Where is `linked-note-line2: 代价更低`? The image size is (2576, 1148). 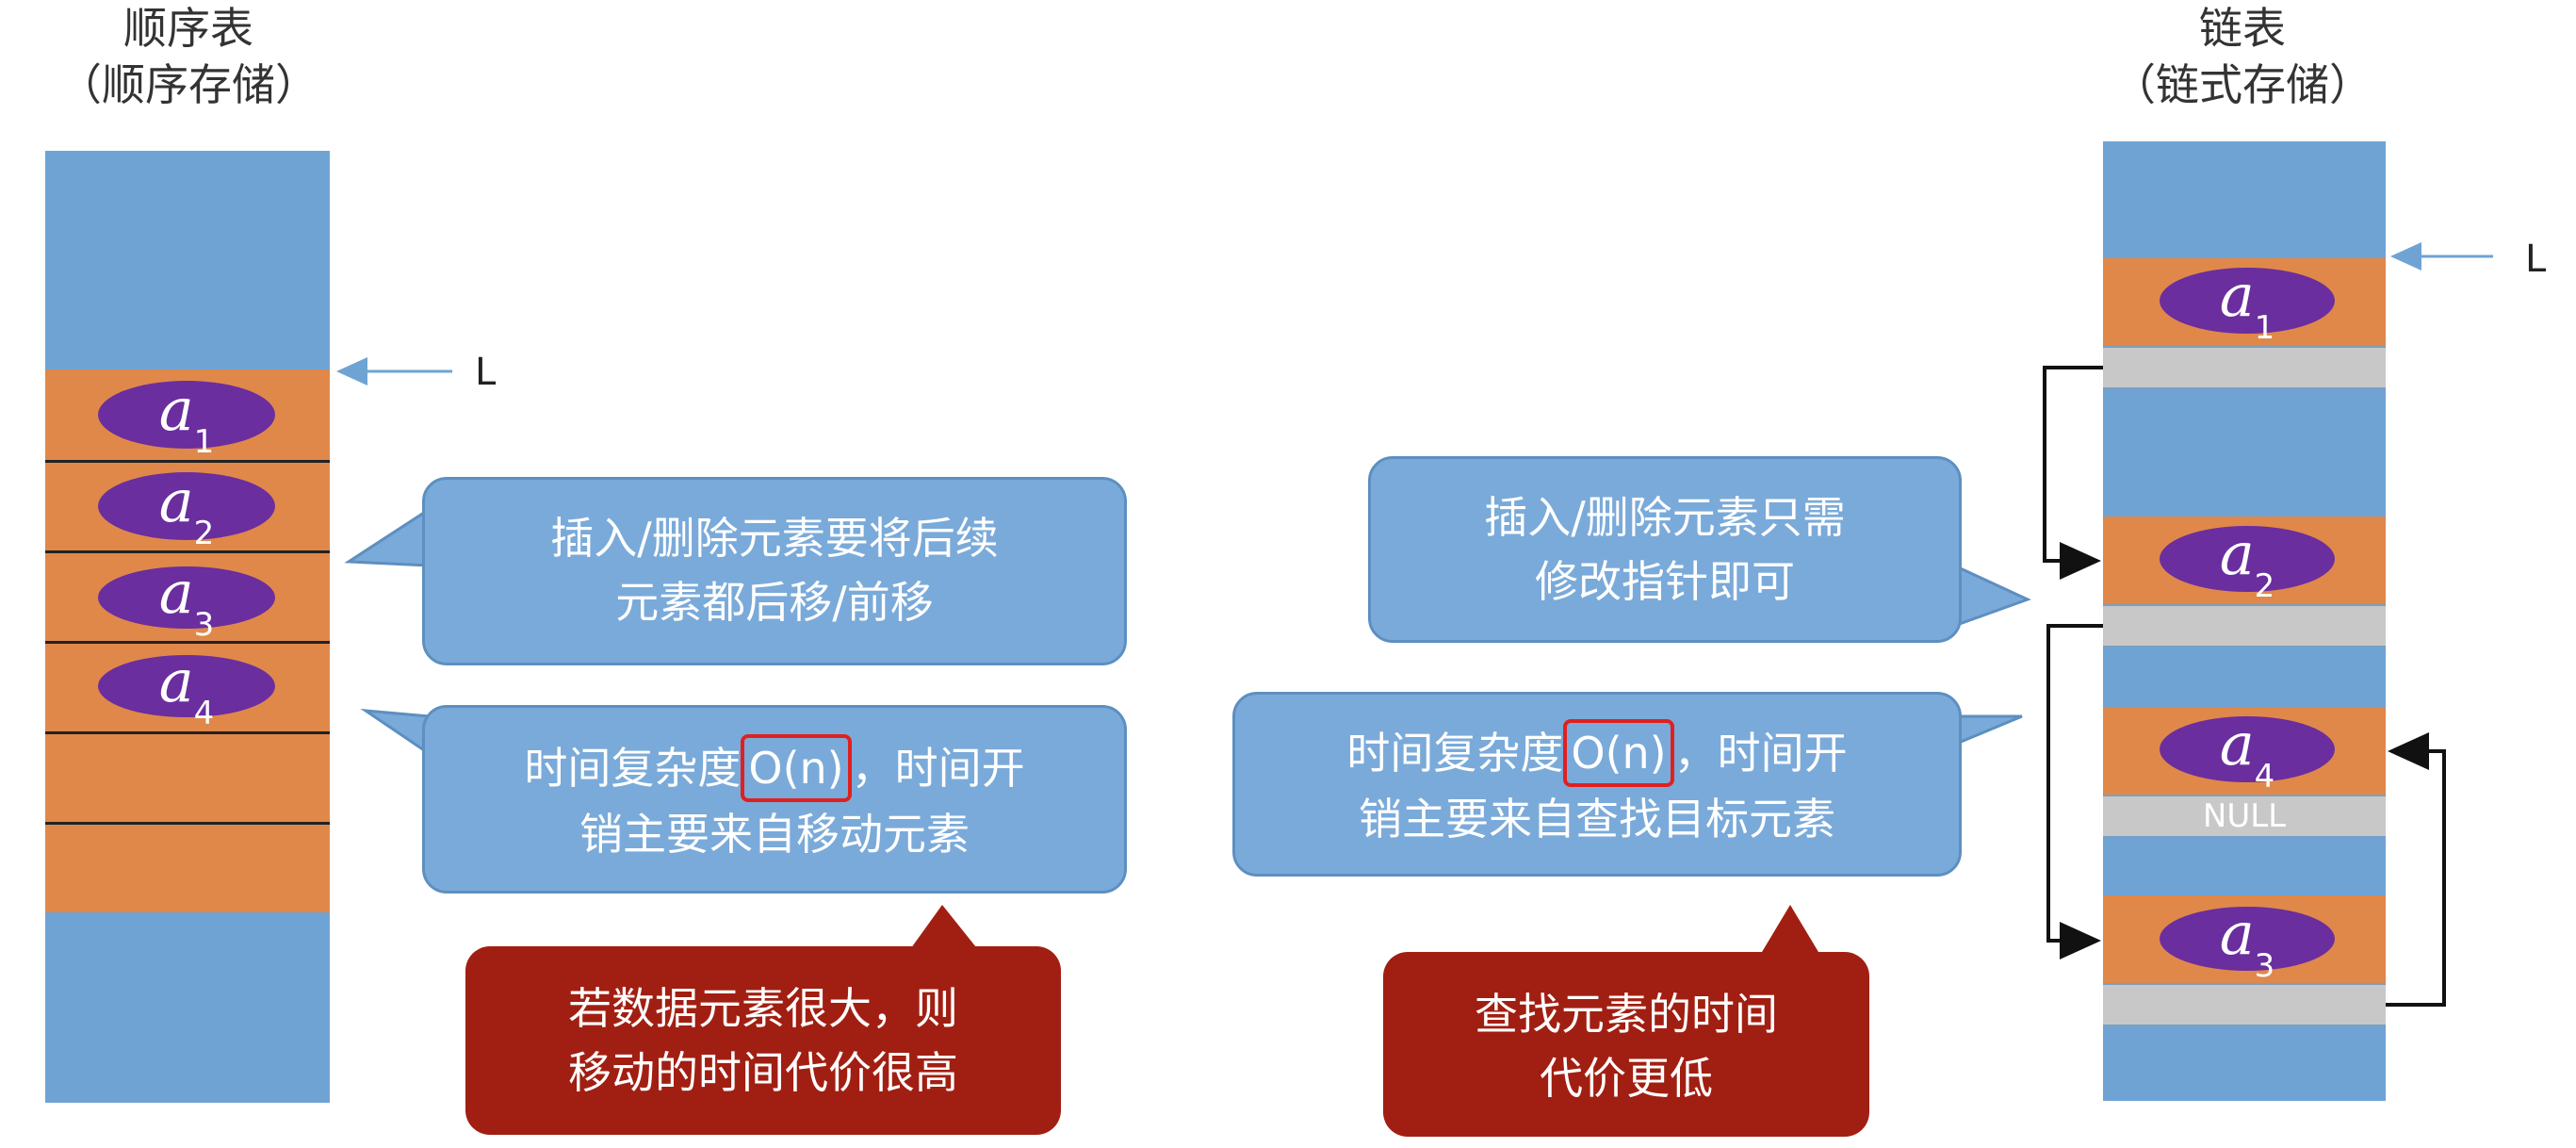 linked-note-line2: 代价更低 is located at coordinates (1626, 1078).